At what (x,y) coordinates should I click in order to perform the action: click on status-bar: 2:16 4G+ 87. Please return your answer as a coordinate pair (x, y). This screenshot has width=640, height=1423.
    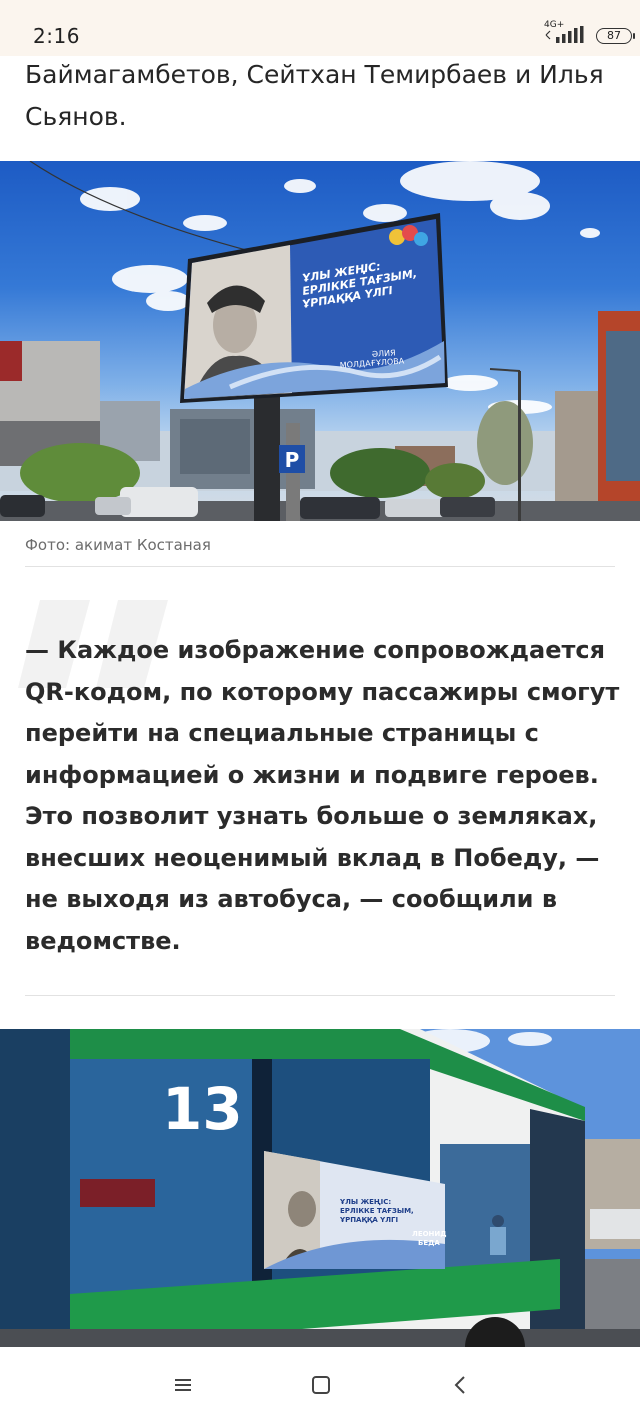
    Looking at the image, I should click on (320, 28).